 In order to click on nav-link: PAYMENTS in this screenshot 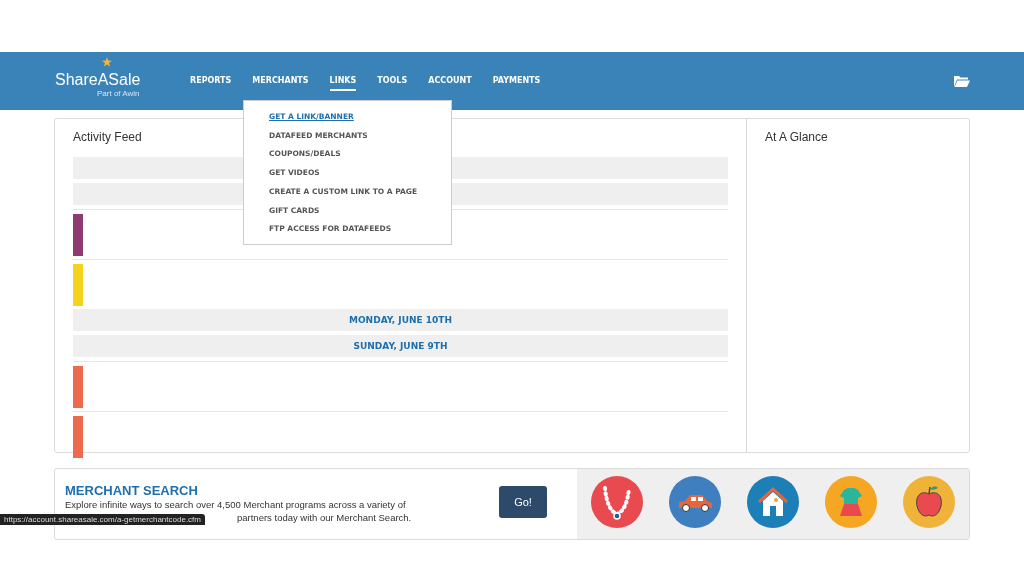, I will do `click(516, 81)`.